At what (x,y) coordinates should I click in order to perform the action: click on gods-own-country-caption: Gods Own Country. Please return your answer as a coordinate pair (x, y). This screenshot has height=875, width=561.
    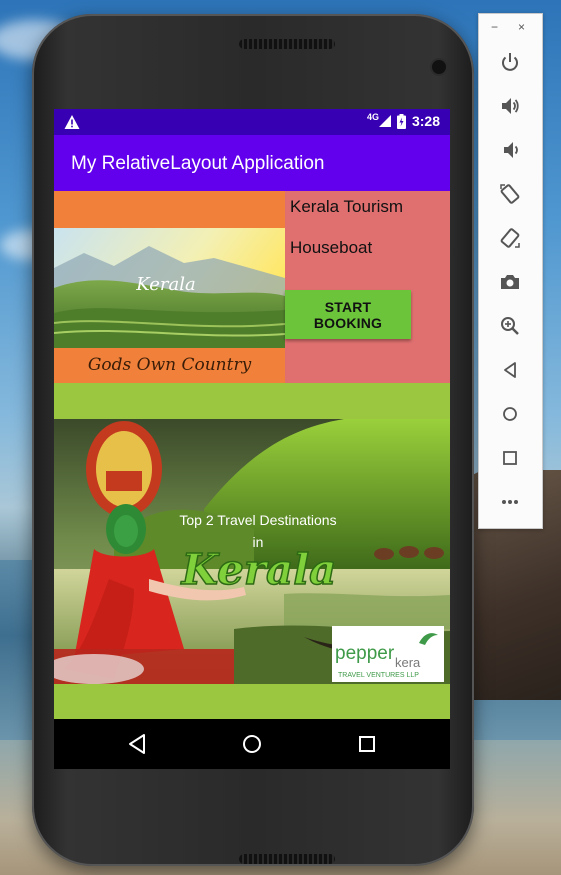
    Looking at the image, I should click on (169, 365).